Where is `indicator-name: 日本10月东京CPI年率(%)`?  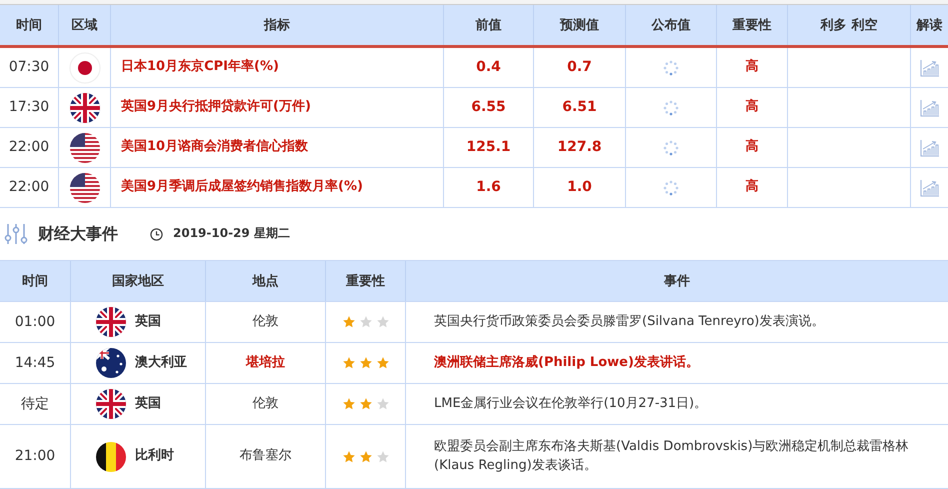 indicator-name: 日本10月东京CPI年率(%) is located at coordinates (200, 67).